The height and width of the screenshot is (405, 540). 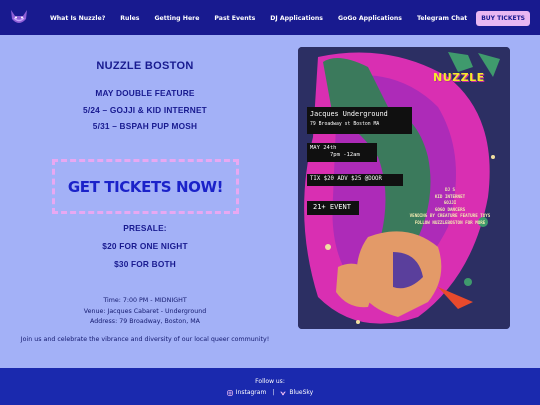 I want to click on instagram-icon, so click(x=230, y=392).